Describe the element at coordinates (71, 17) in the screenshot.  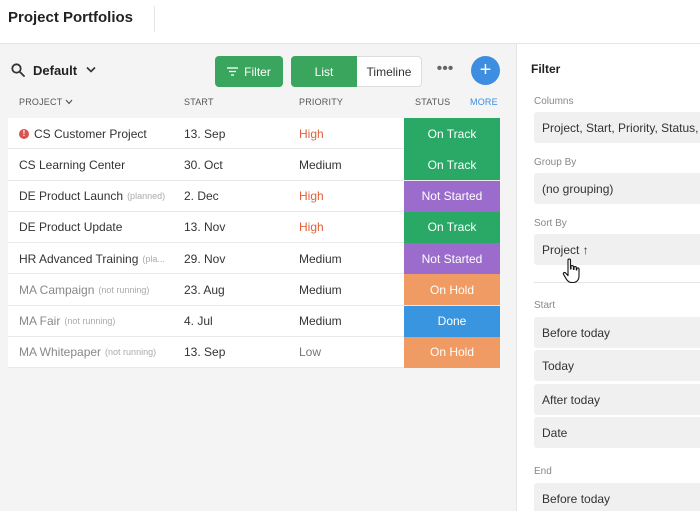
I see `page-title: Project Portfolios` at that location.